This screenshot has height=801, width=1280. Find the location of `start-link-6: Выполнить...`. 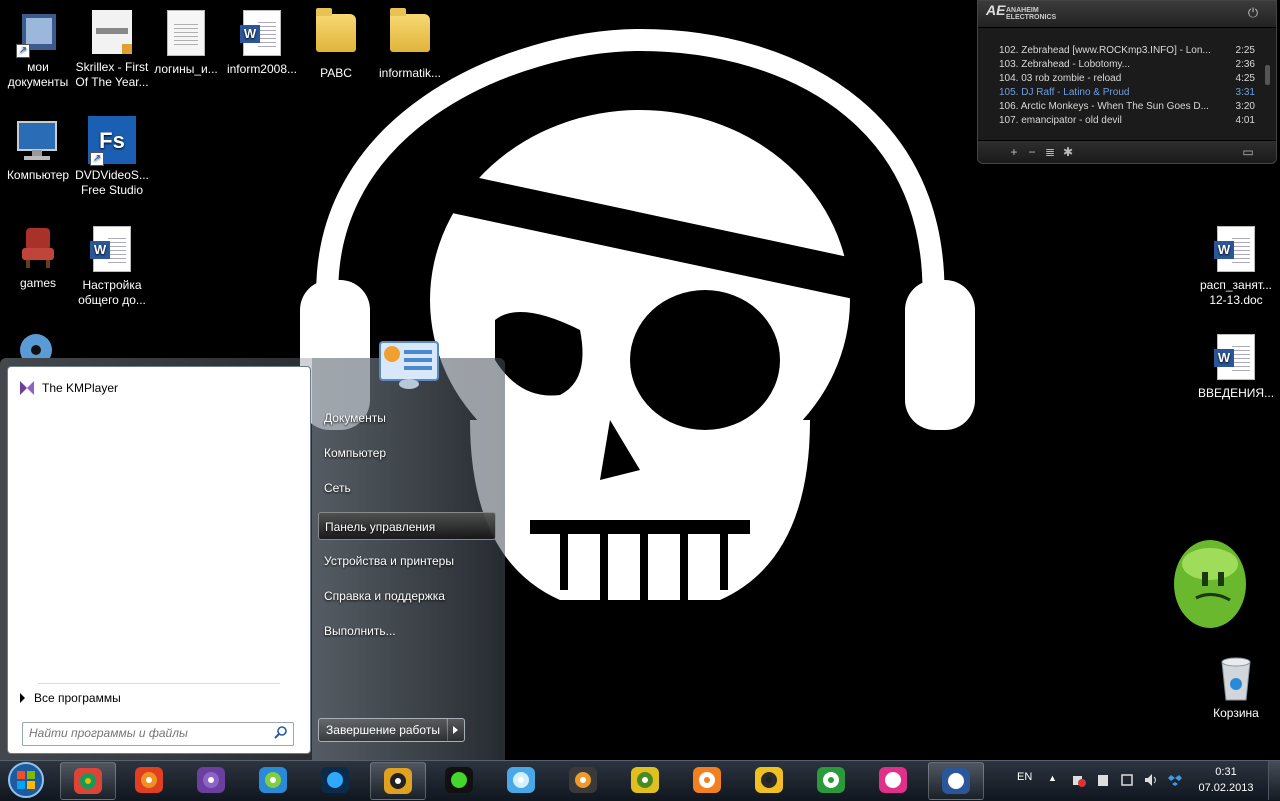

start-link-6: Выполнить... is located at coordinates (407, 631).